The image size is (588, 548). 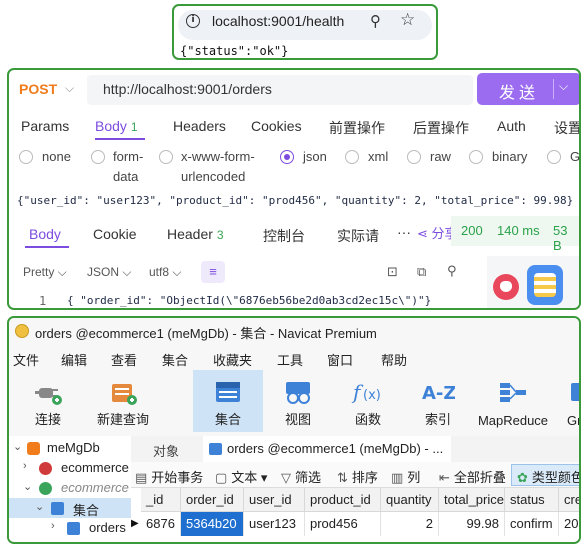 I want to click on column-header-quantity: quantity, so click(x=410, y=500).